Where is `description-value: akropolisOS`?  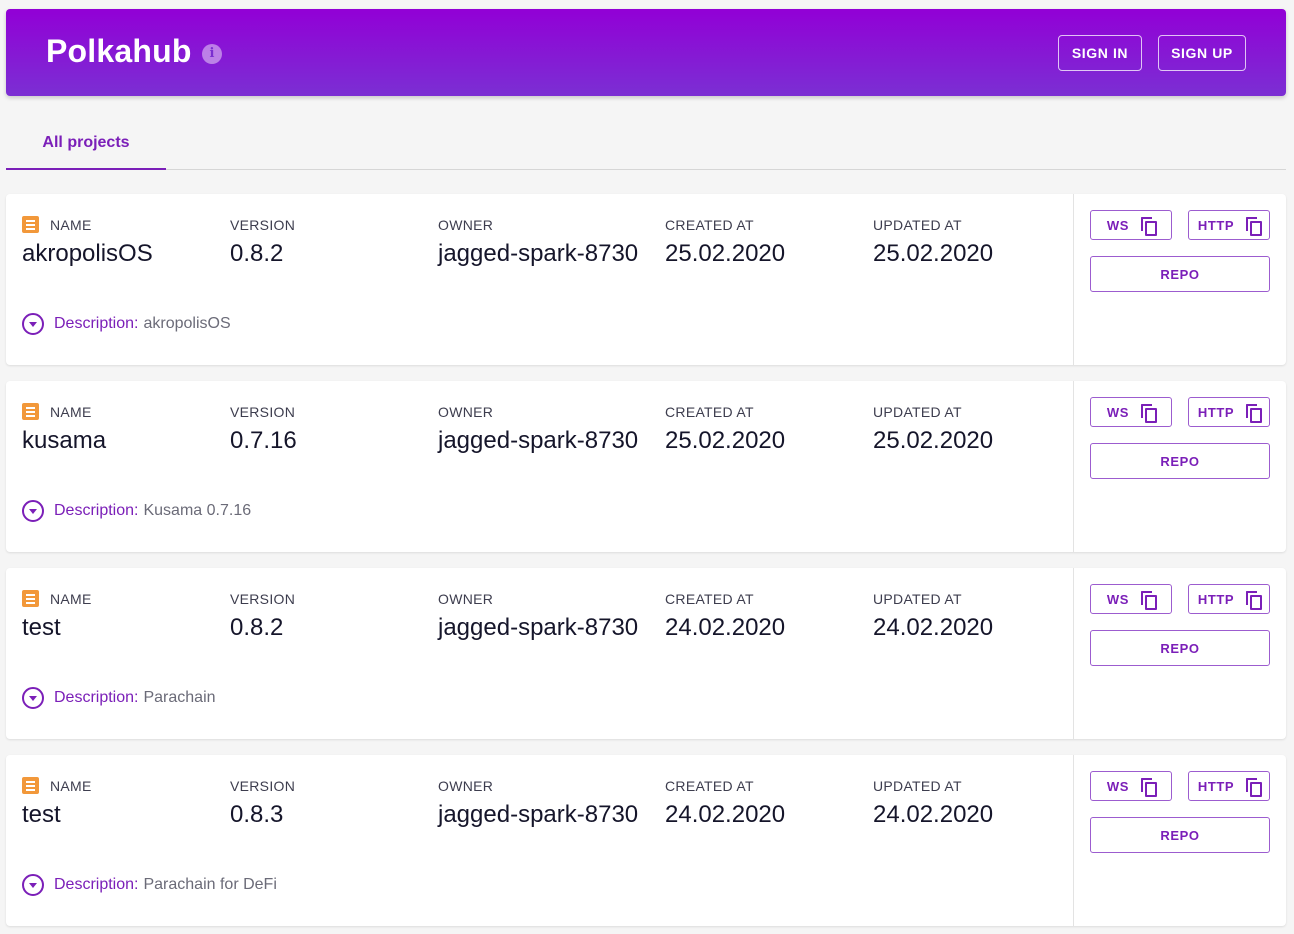 description-value: akropolisOS is located at coordinates (187, 323).